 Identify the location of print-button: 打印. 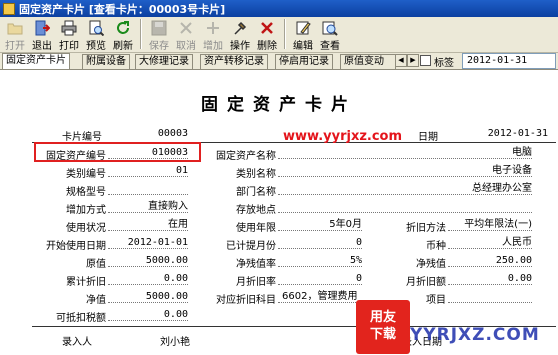
(69, 35).